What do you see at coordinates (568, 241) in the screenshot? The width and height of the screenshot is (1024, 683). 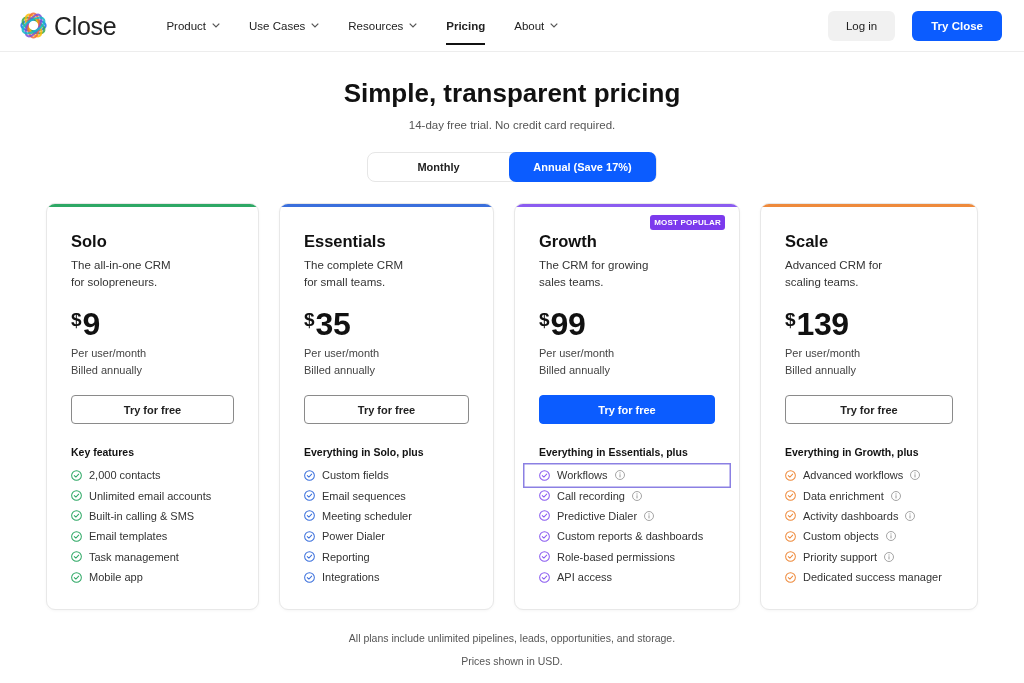 I see `plan-name: Growth` at bounding box center [568, 241].